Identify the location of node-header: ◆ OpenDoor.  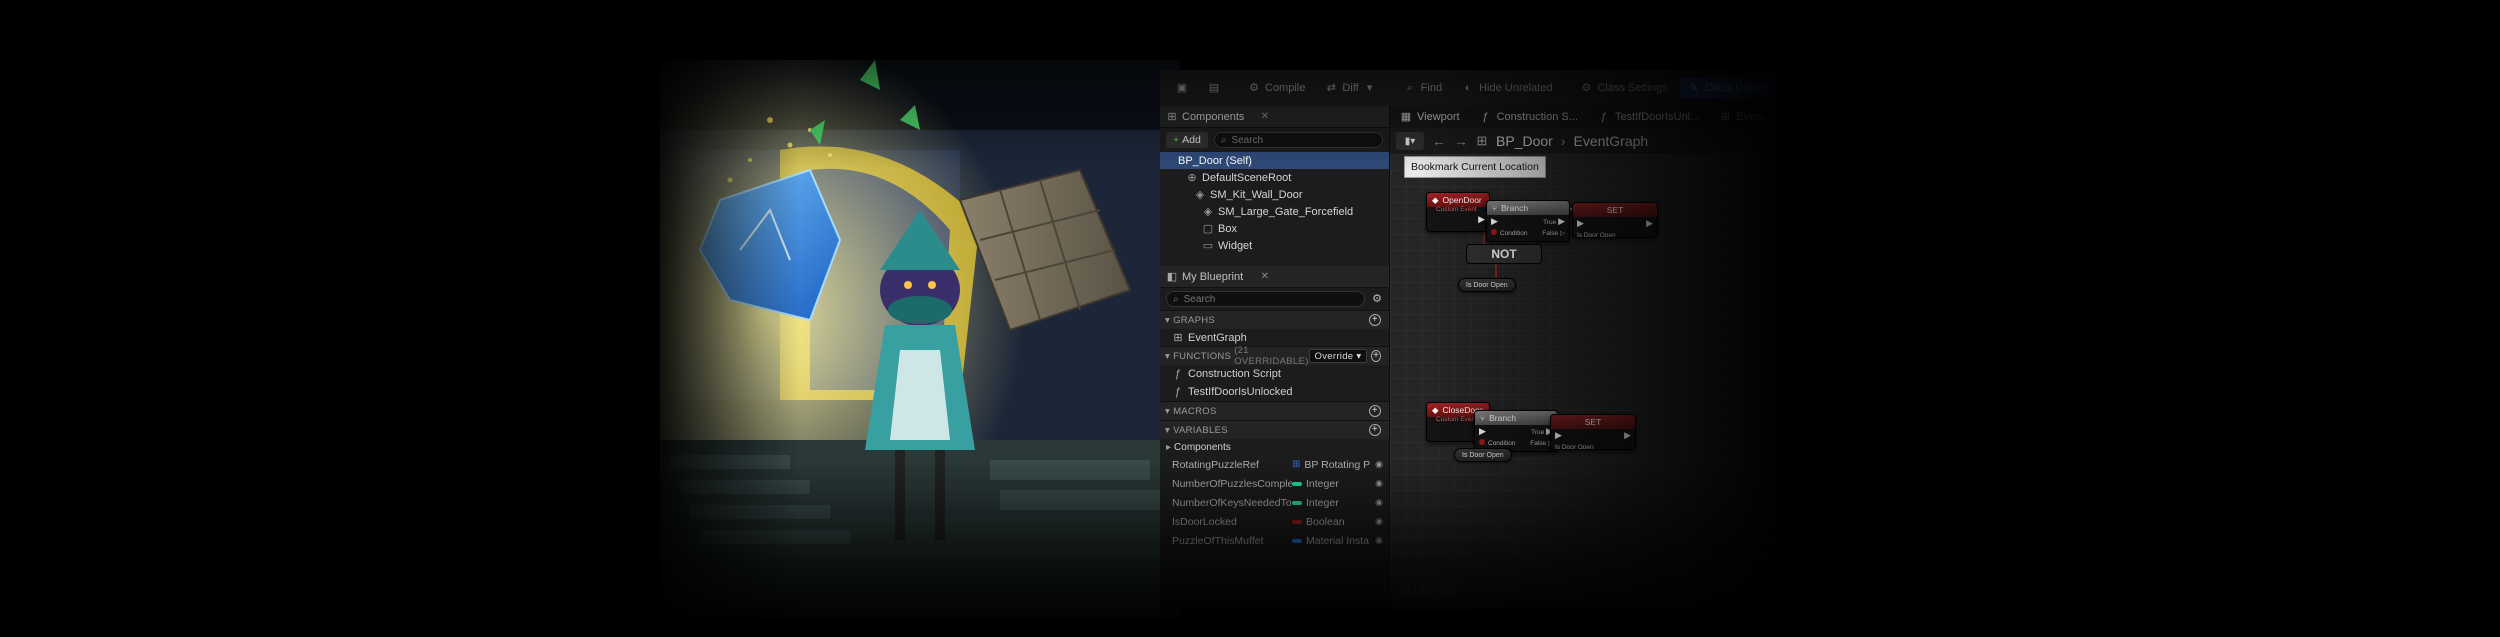
(1458, 200).